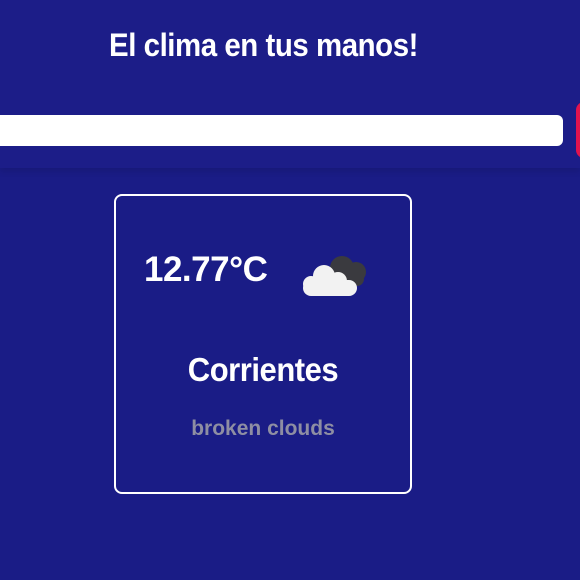 This screenshot has width=580, height=580. Describe the element at coordinates (263, 428) in the screenshot. I see `weather-description: broken clouds` at that location.